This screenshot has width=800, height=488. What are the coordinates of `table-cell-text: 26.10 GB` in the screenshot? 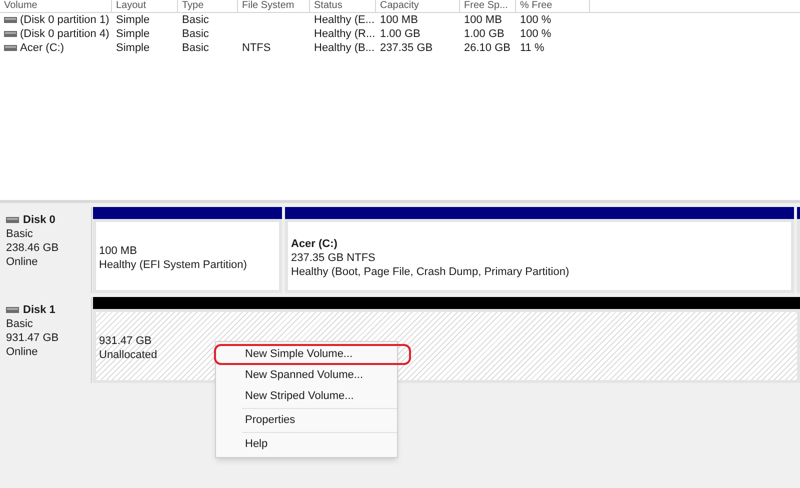 It's located at (487, 48).